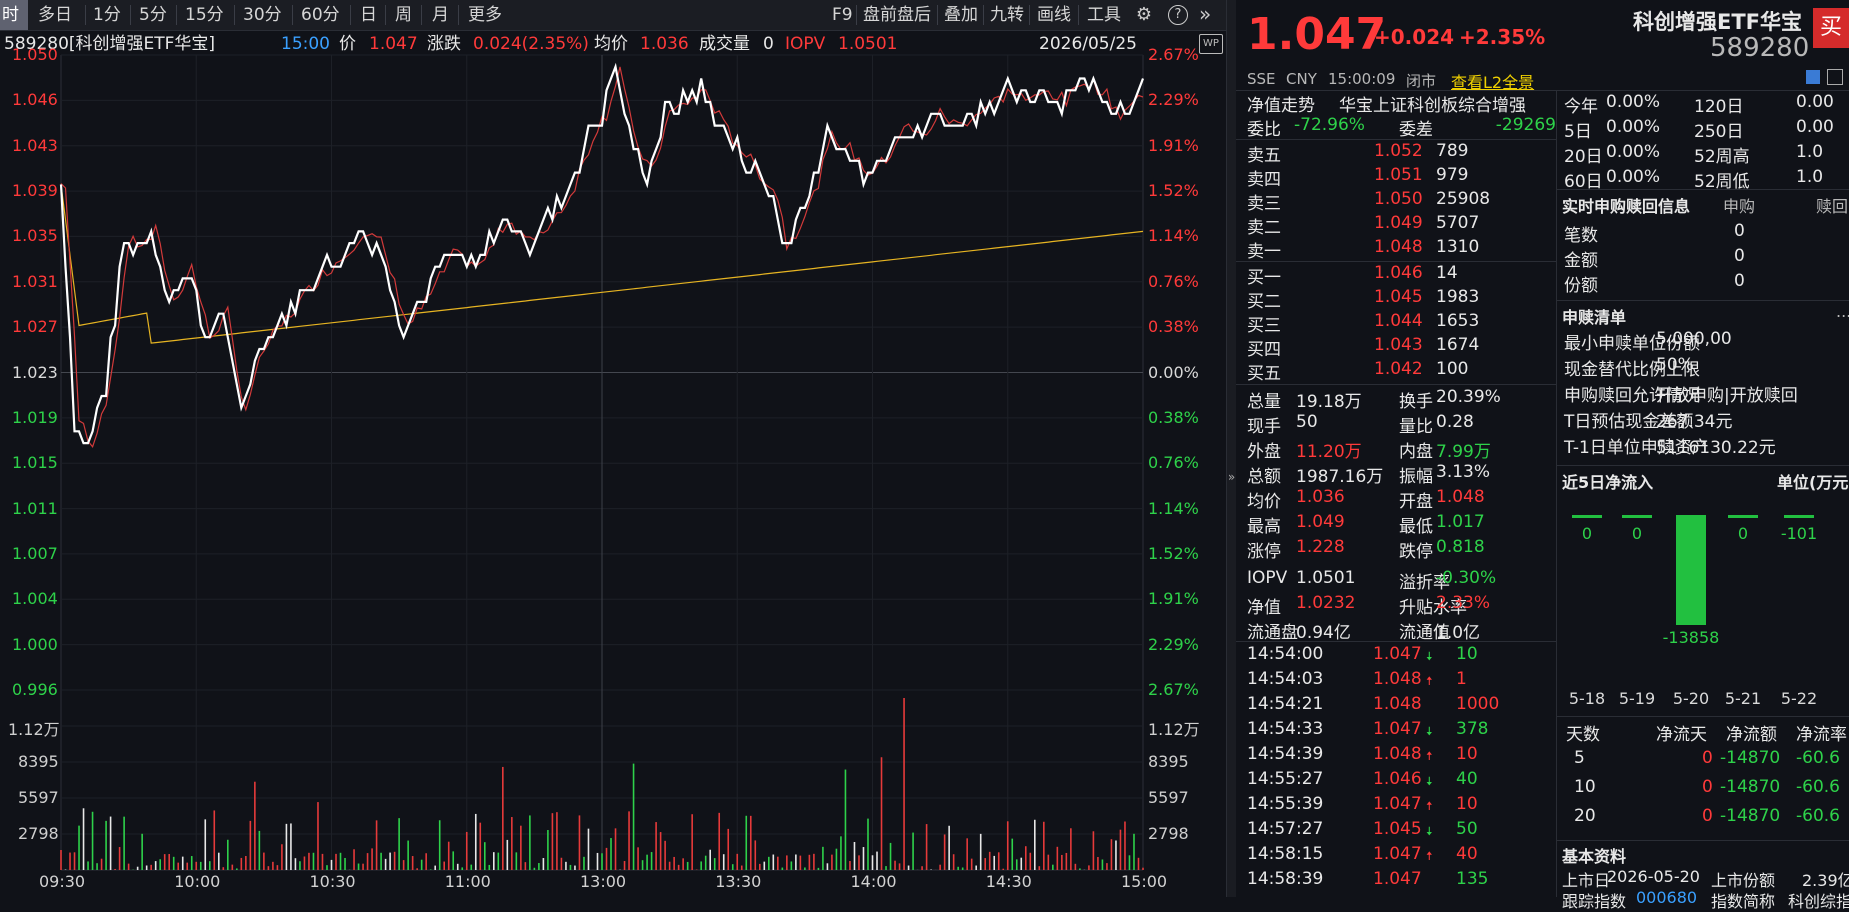  What do you see at coordinates (1168, 797) in the screenshot?
I see `volume-tick: 5597` at bounding box center [1168, 797].